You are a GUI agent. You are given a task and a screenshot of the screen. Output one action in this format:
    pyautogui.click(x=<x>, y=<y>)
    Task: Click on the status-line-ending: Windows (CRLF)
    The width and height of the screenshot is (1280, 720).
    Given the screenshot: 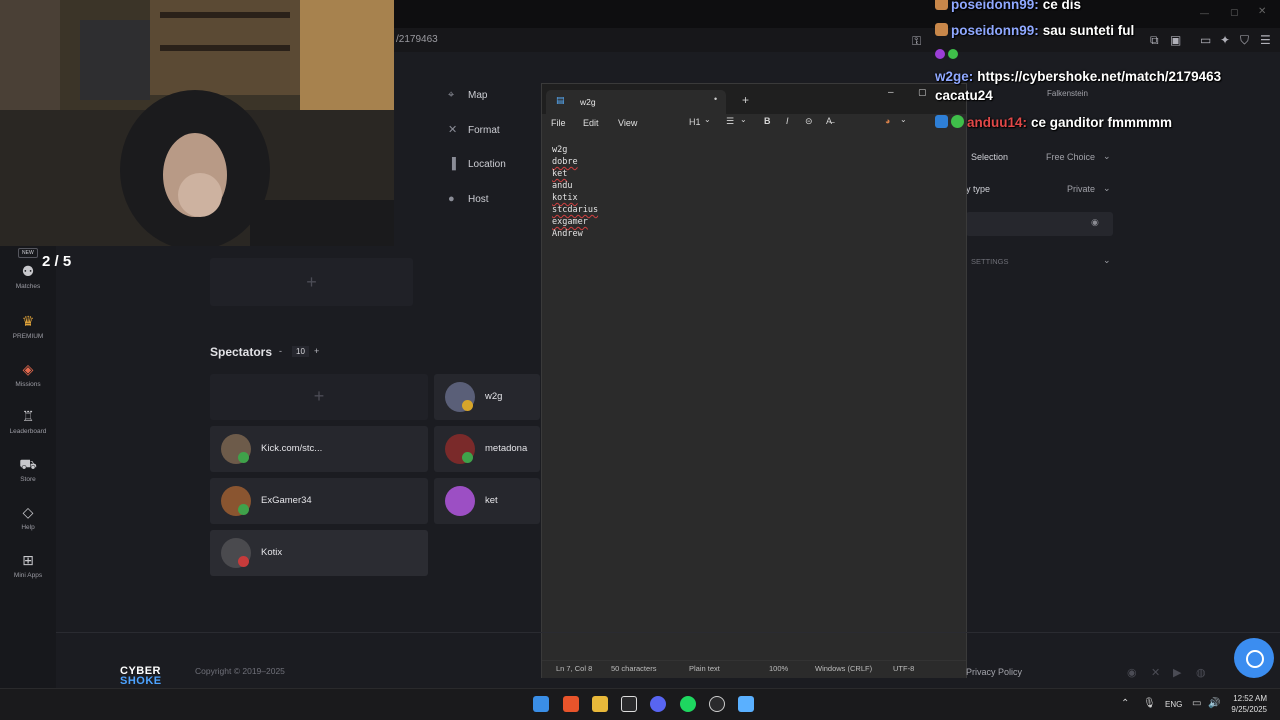 What is the action you would take?
    pyautogui.click(x=843, y=668)
    